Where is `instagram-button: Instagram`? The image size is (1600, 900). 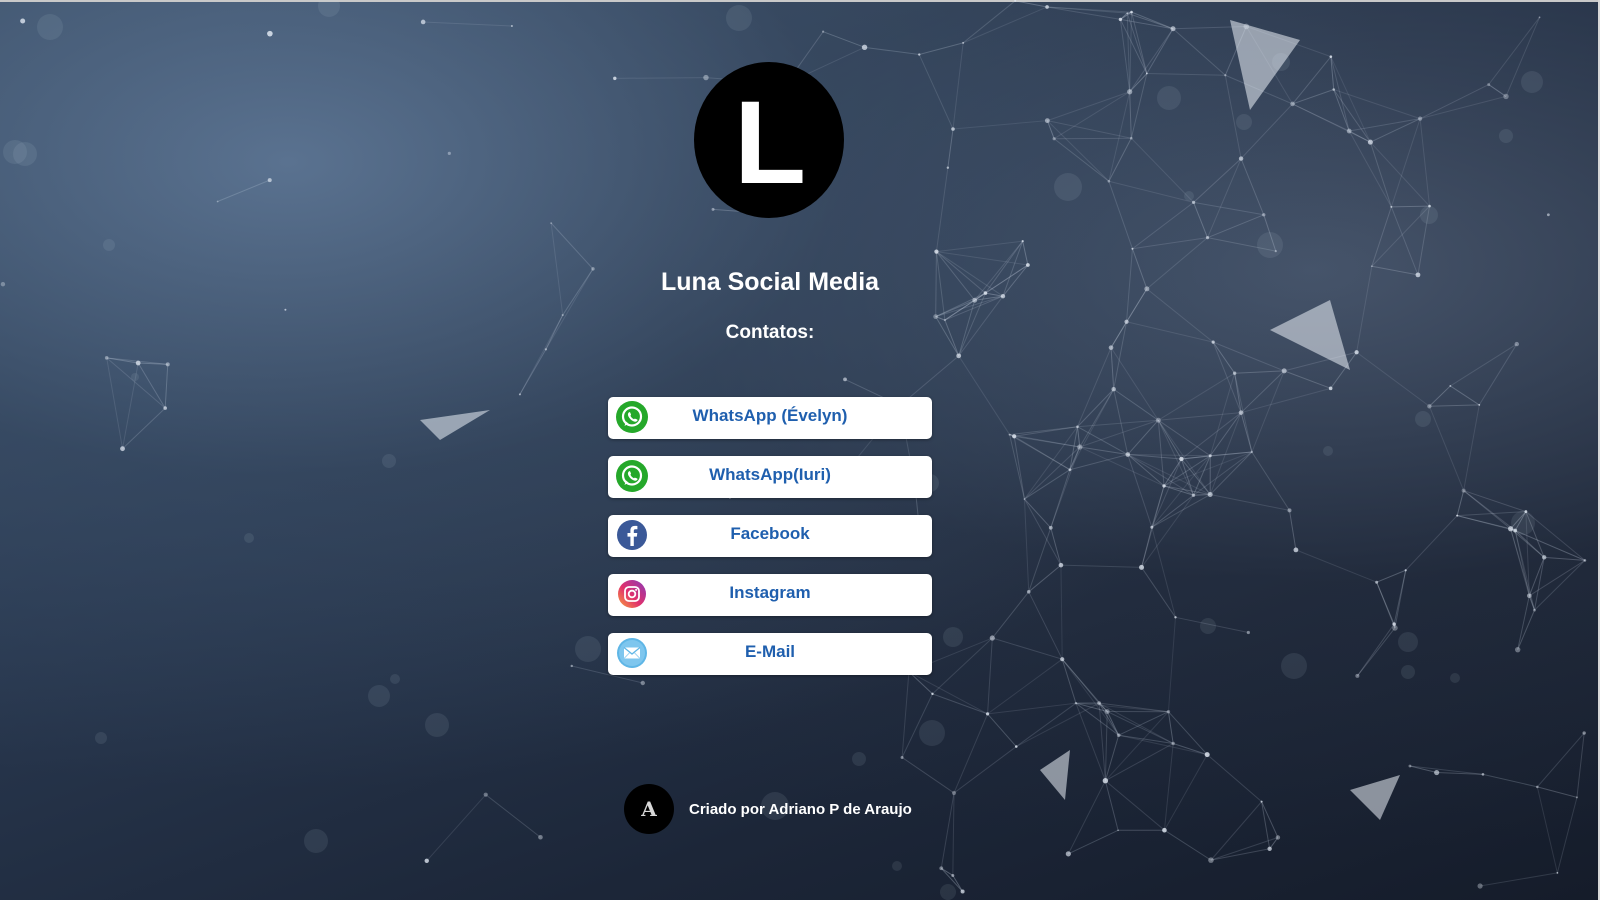
instagram-button: Instagram is located at coordinates (770, 595).